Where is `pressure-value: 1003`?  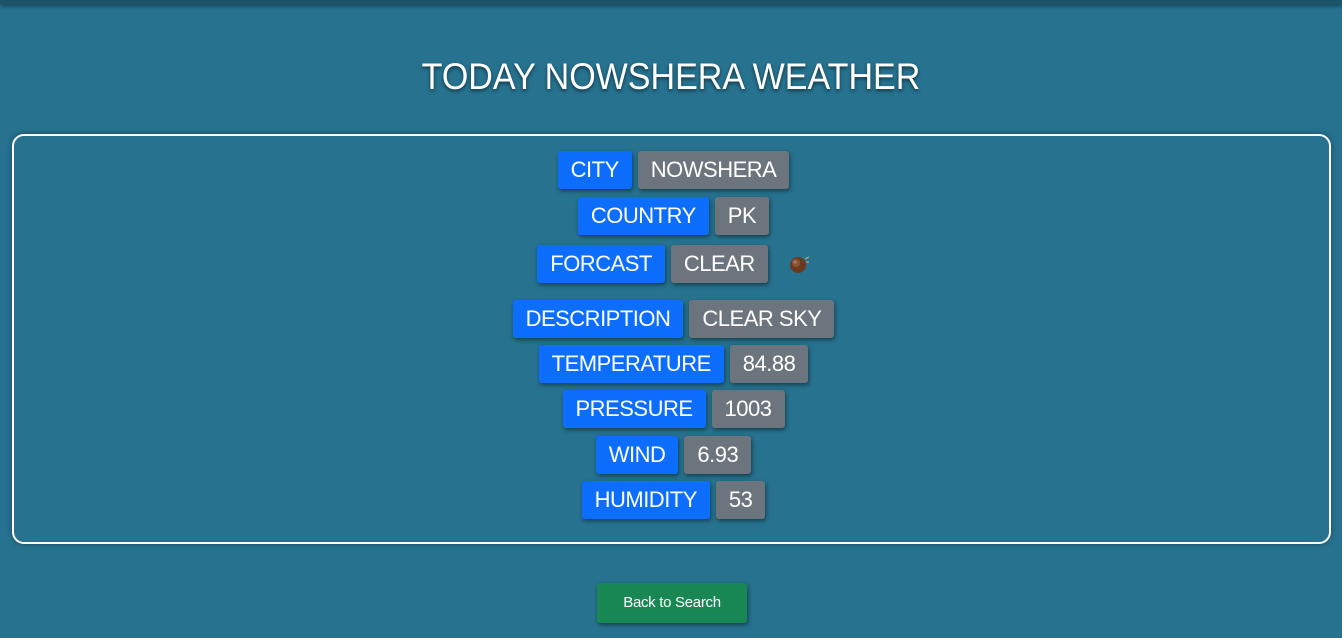 pressure-value: 1003 is located at coordinates (748, 409).